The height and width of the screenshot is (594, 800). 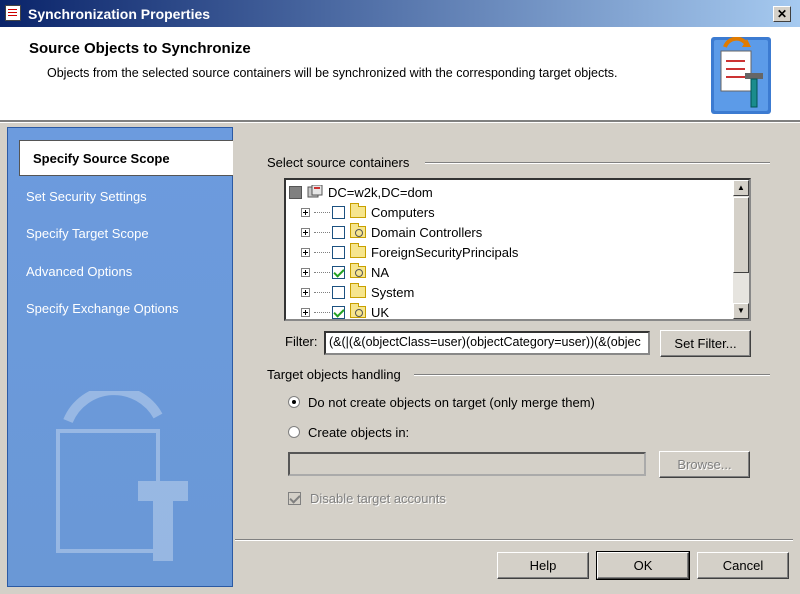 I want to click on filter-label: Filter:, so click(x=301, y=341).